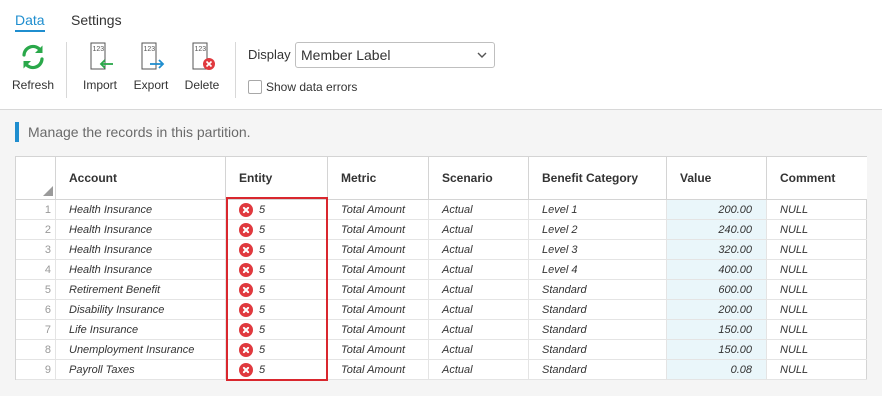  I want to click on intro-text: Manage the records in this partition., so click(133, 132).